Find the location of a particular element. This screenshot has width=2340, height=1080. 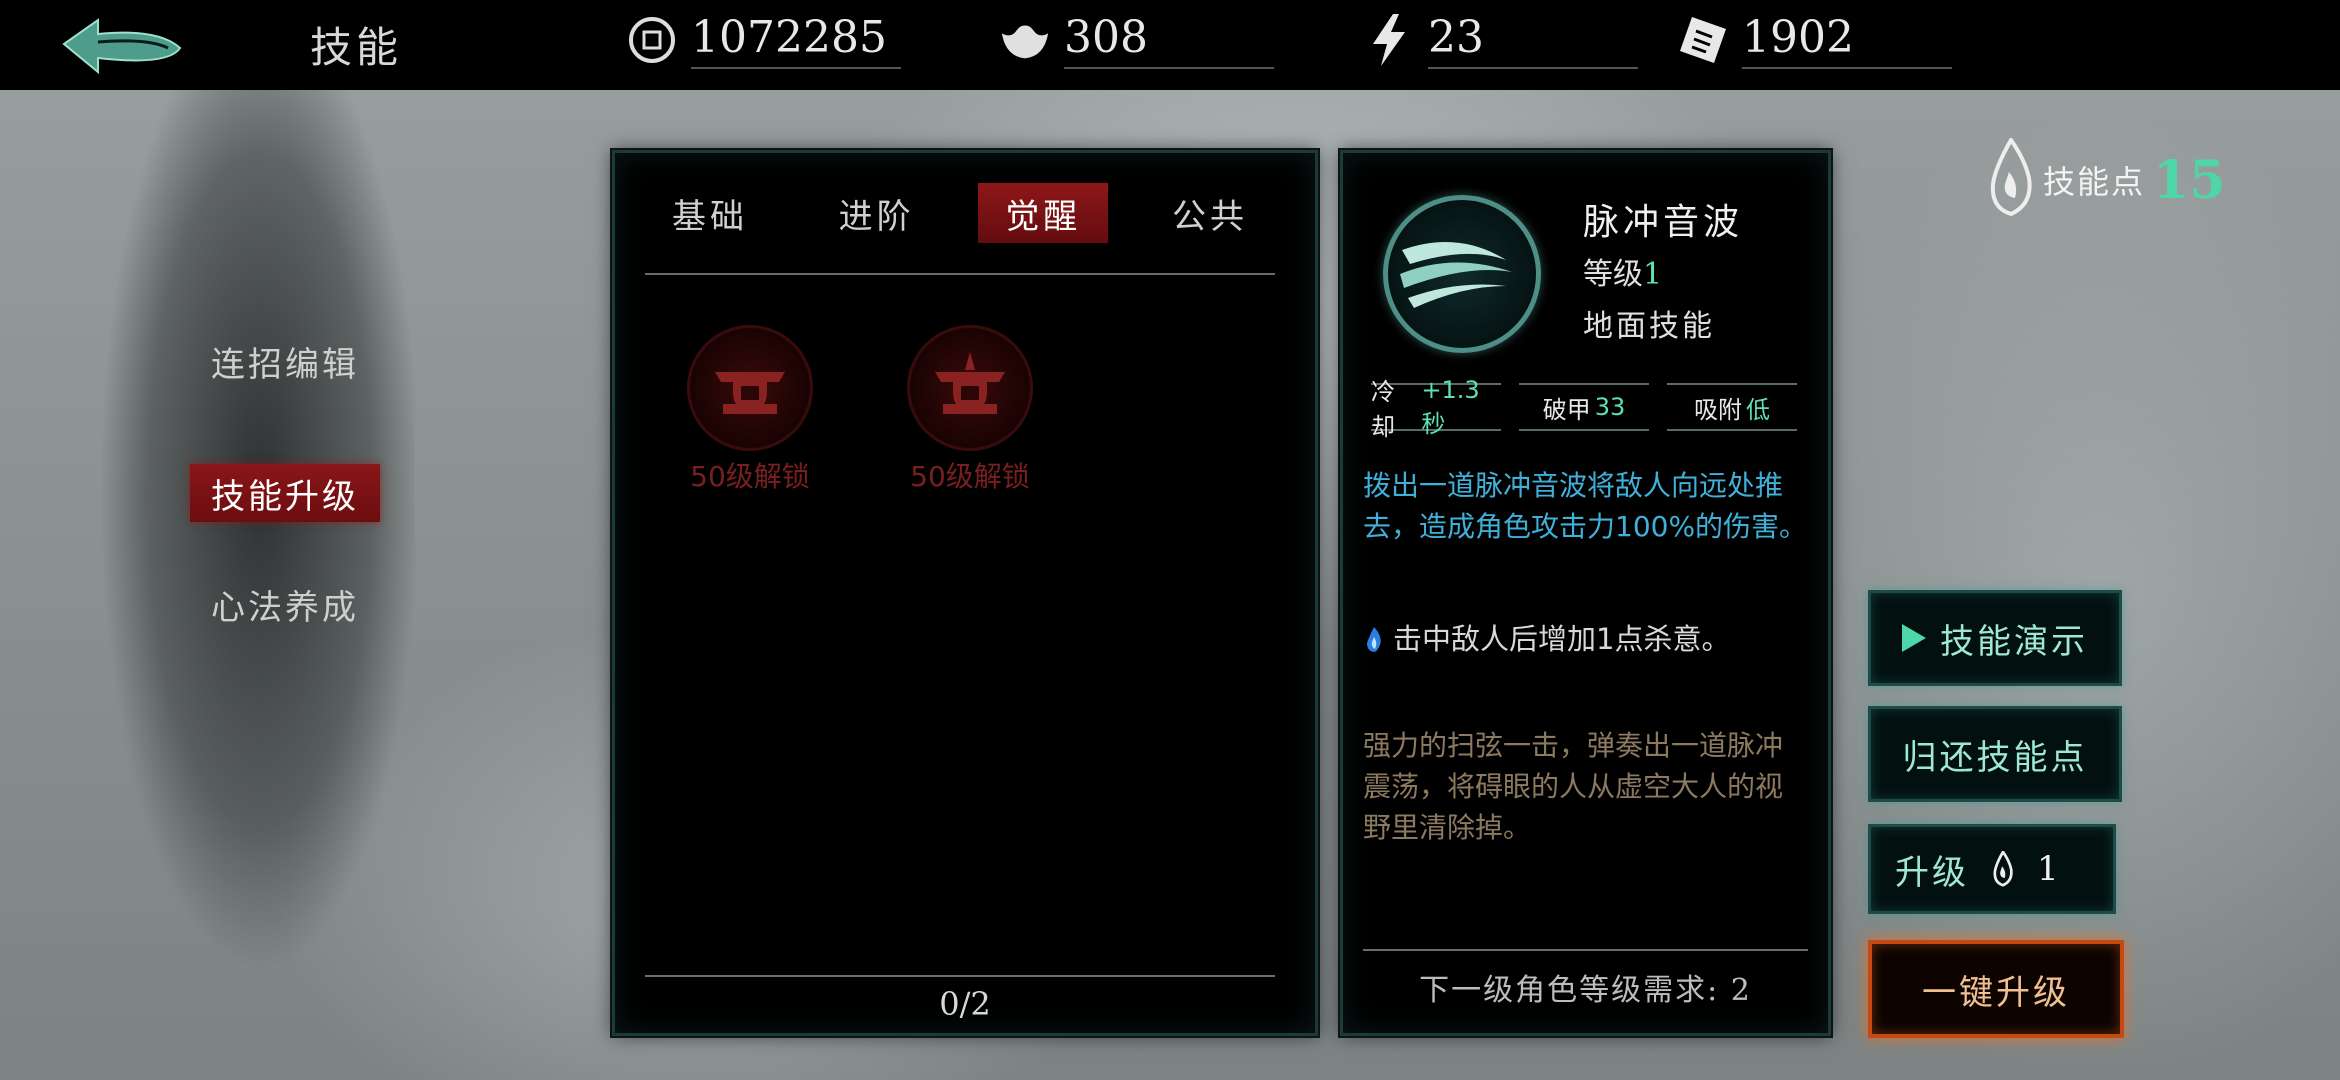

skill-description: 拨出一道脉冲音波将敌人向远处推去，造成角色攻击力100%的伤害。 is located at coordinates (1585, 506).